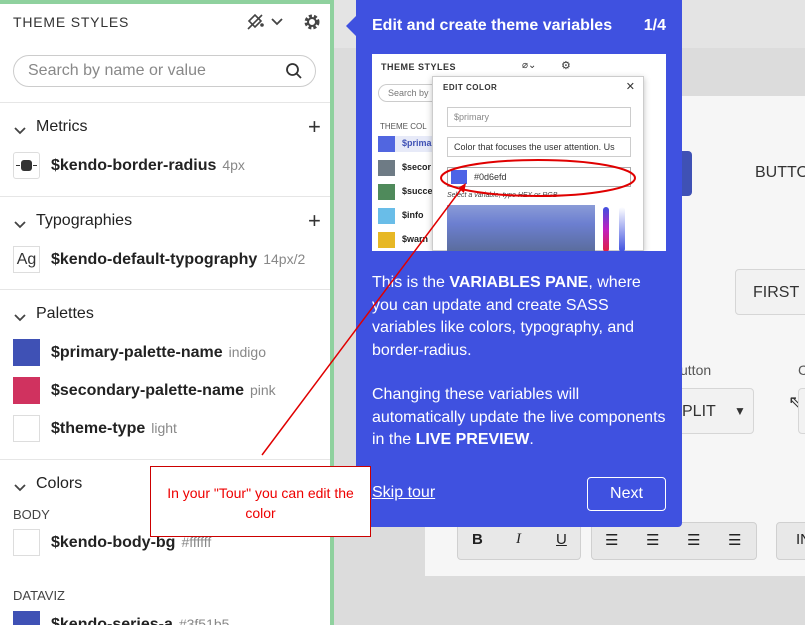 This screenshot has width=805, height=625. What do you see at coordinates (622, 229) in the screenshot?
I see `mini-alpha-slider` at bounding box center [622, 229].